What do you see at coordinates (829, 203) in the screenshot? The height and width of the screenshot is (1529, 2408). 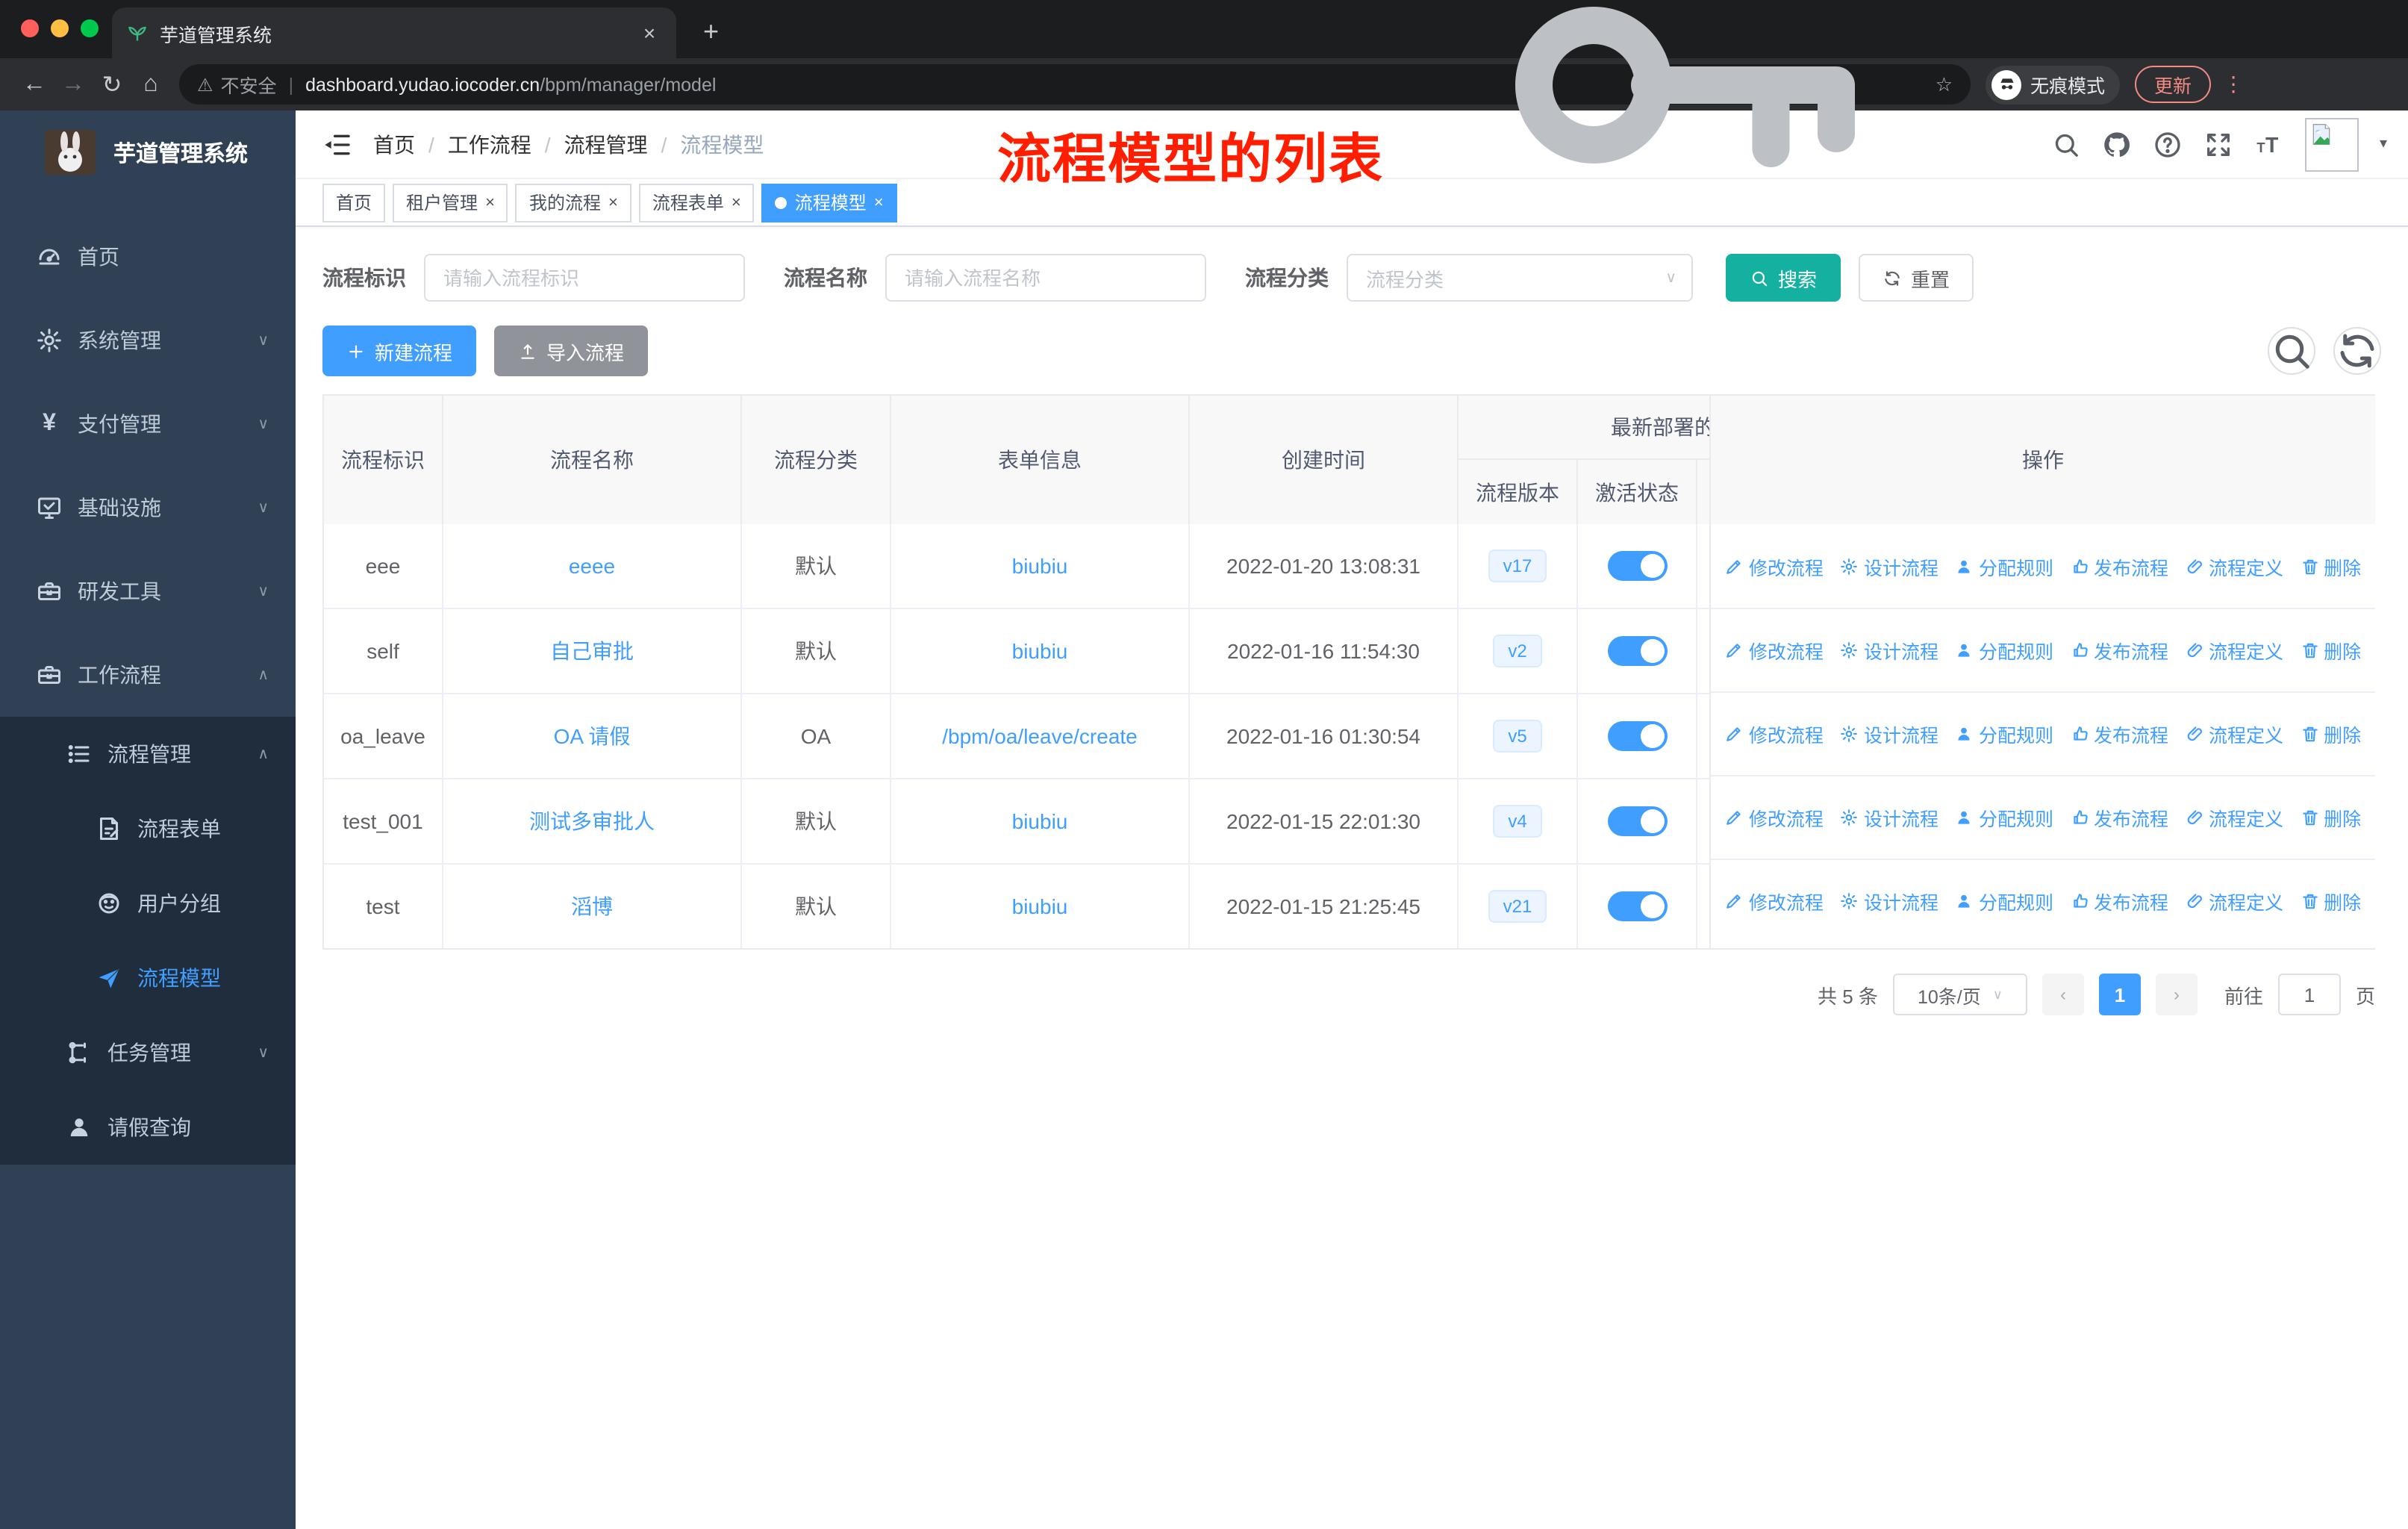 I see `view-tag-流程模型: 流程模型 ×` at bounding box center [829, 203].